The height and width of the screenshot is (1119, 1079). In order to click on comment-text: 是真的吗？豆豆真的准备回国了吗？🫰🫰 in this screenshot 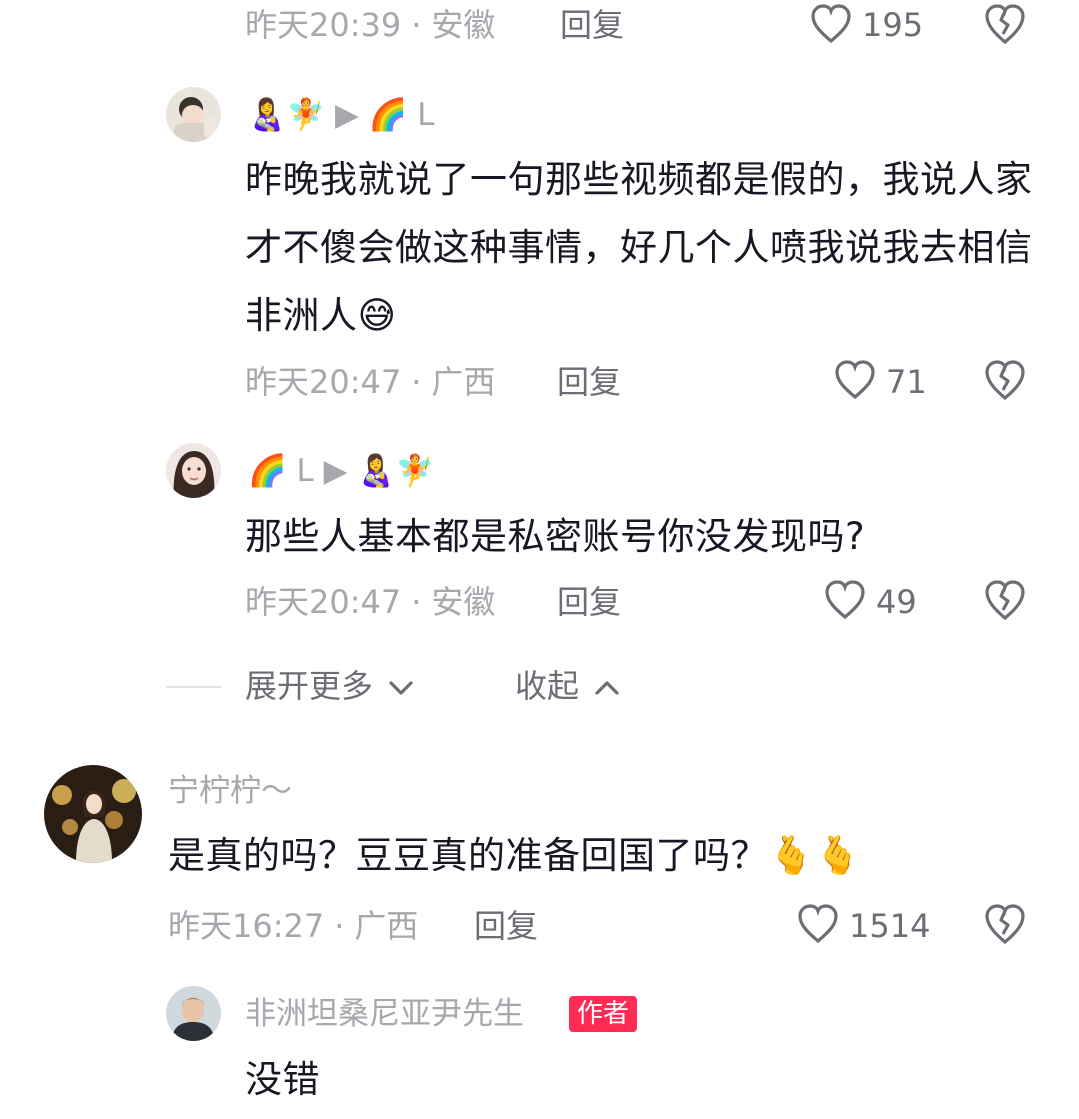, I will do `click(515, 855)`.